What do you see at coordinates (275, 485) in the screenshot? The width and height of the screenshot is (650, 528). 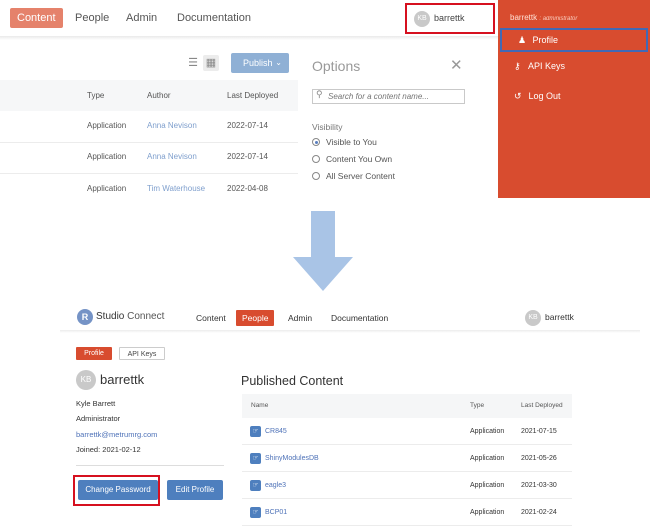 I see `content-name-link: eagle3` at bounding box center [275, 485].